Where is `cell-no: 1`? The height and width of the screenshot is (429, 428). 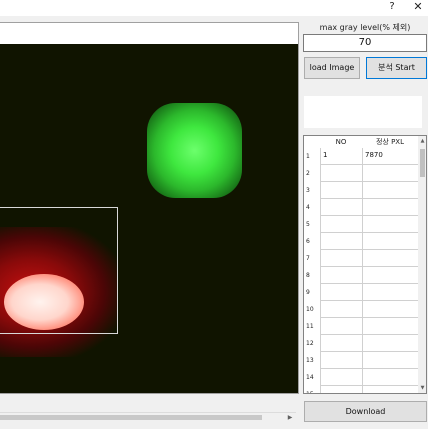
cell-no: 1 is located at coordinates (341, 156).